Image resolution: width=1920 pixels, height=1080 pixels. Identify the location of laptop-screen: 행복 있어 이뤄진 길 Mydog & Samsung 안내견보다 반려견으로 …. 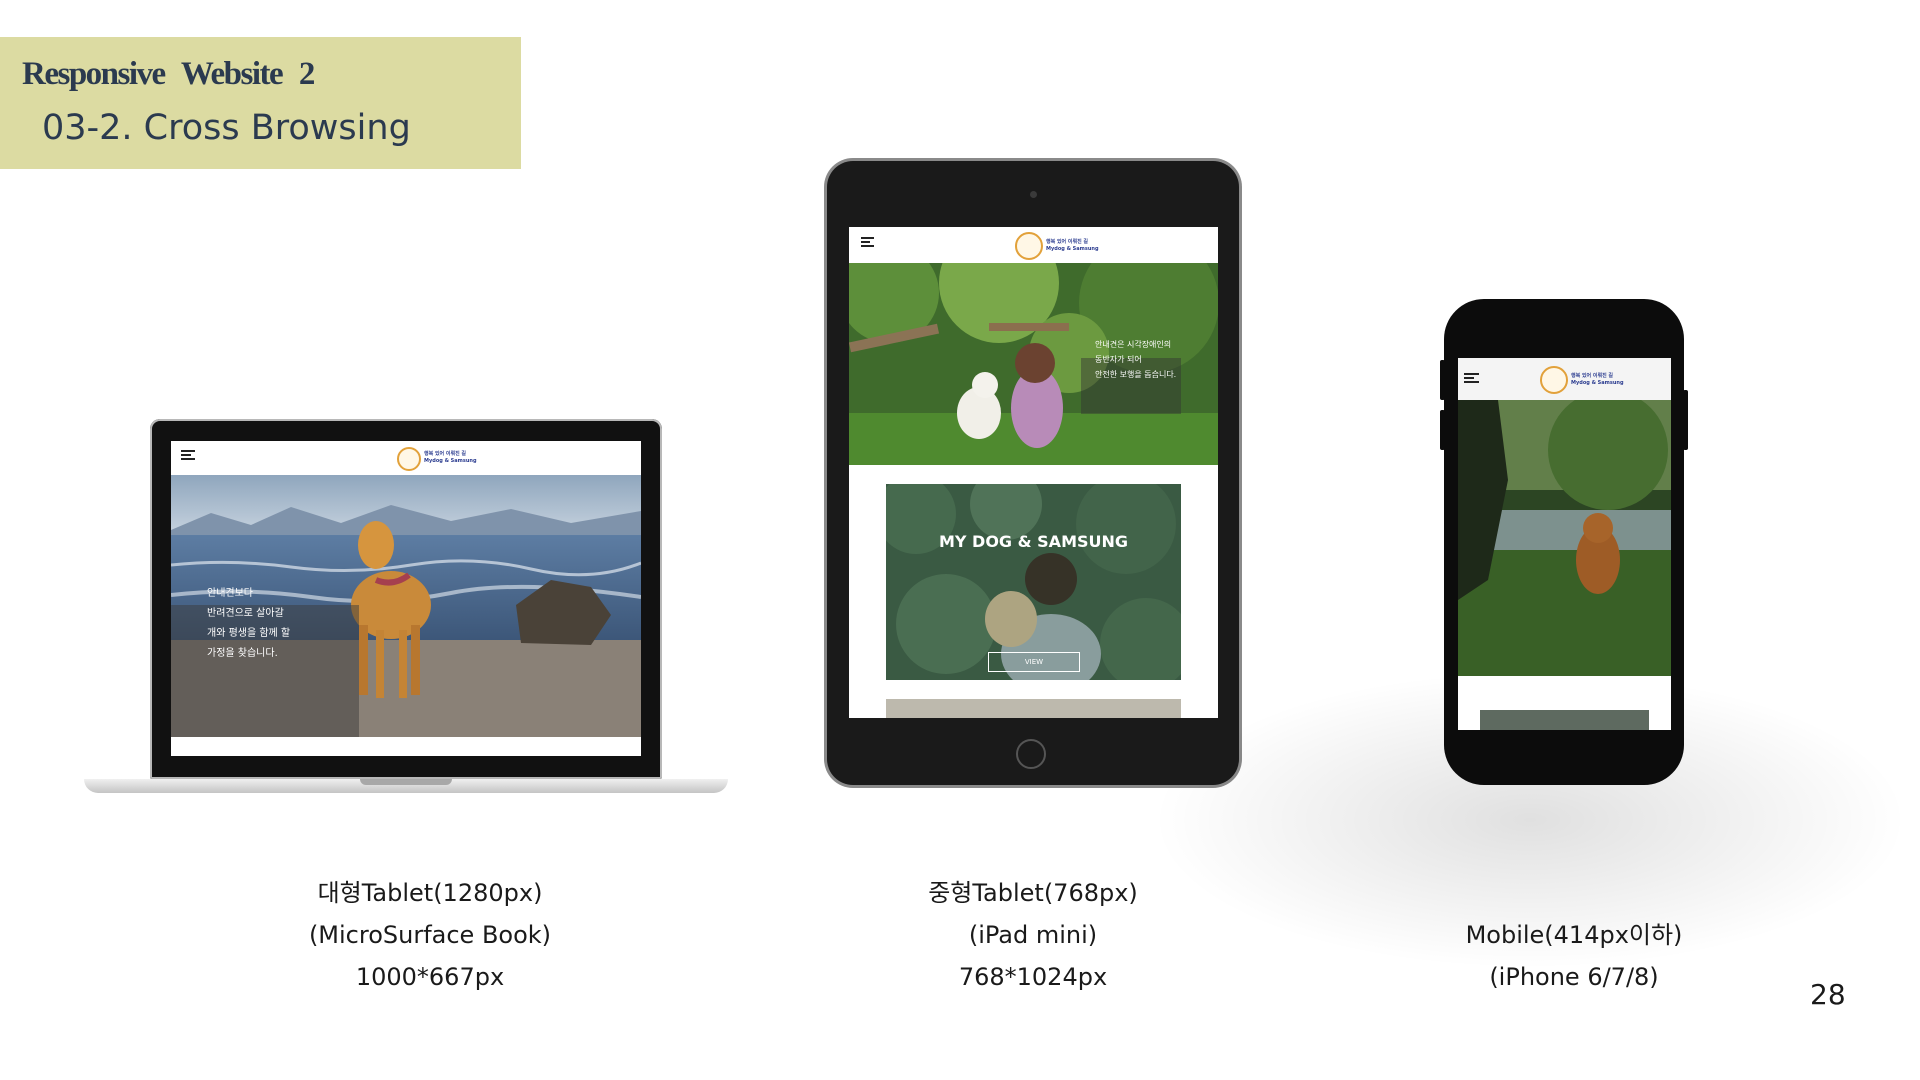
(406, 598).